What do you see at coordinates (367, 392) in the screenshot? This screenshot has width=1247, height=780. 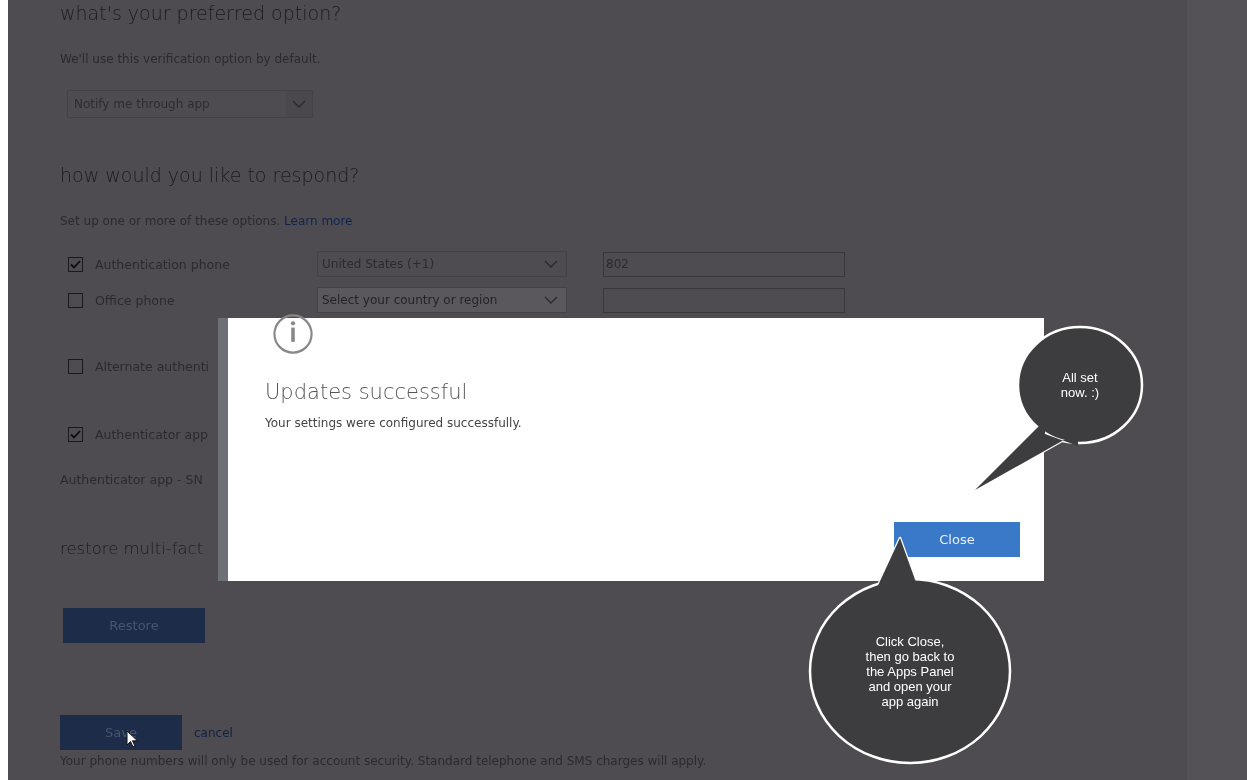 I see `dialog-title: Updates successful` at bounding box center [367, 392].